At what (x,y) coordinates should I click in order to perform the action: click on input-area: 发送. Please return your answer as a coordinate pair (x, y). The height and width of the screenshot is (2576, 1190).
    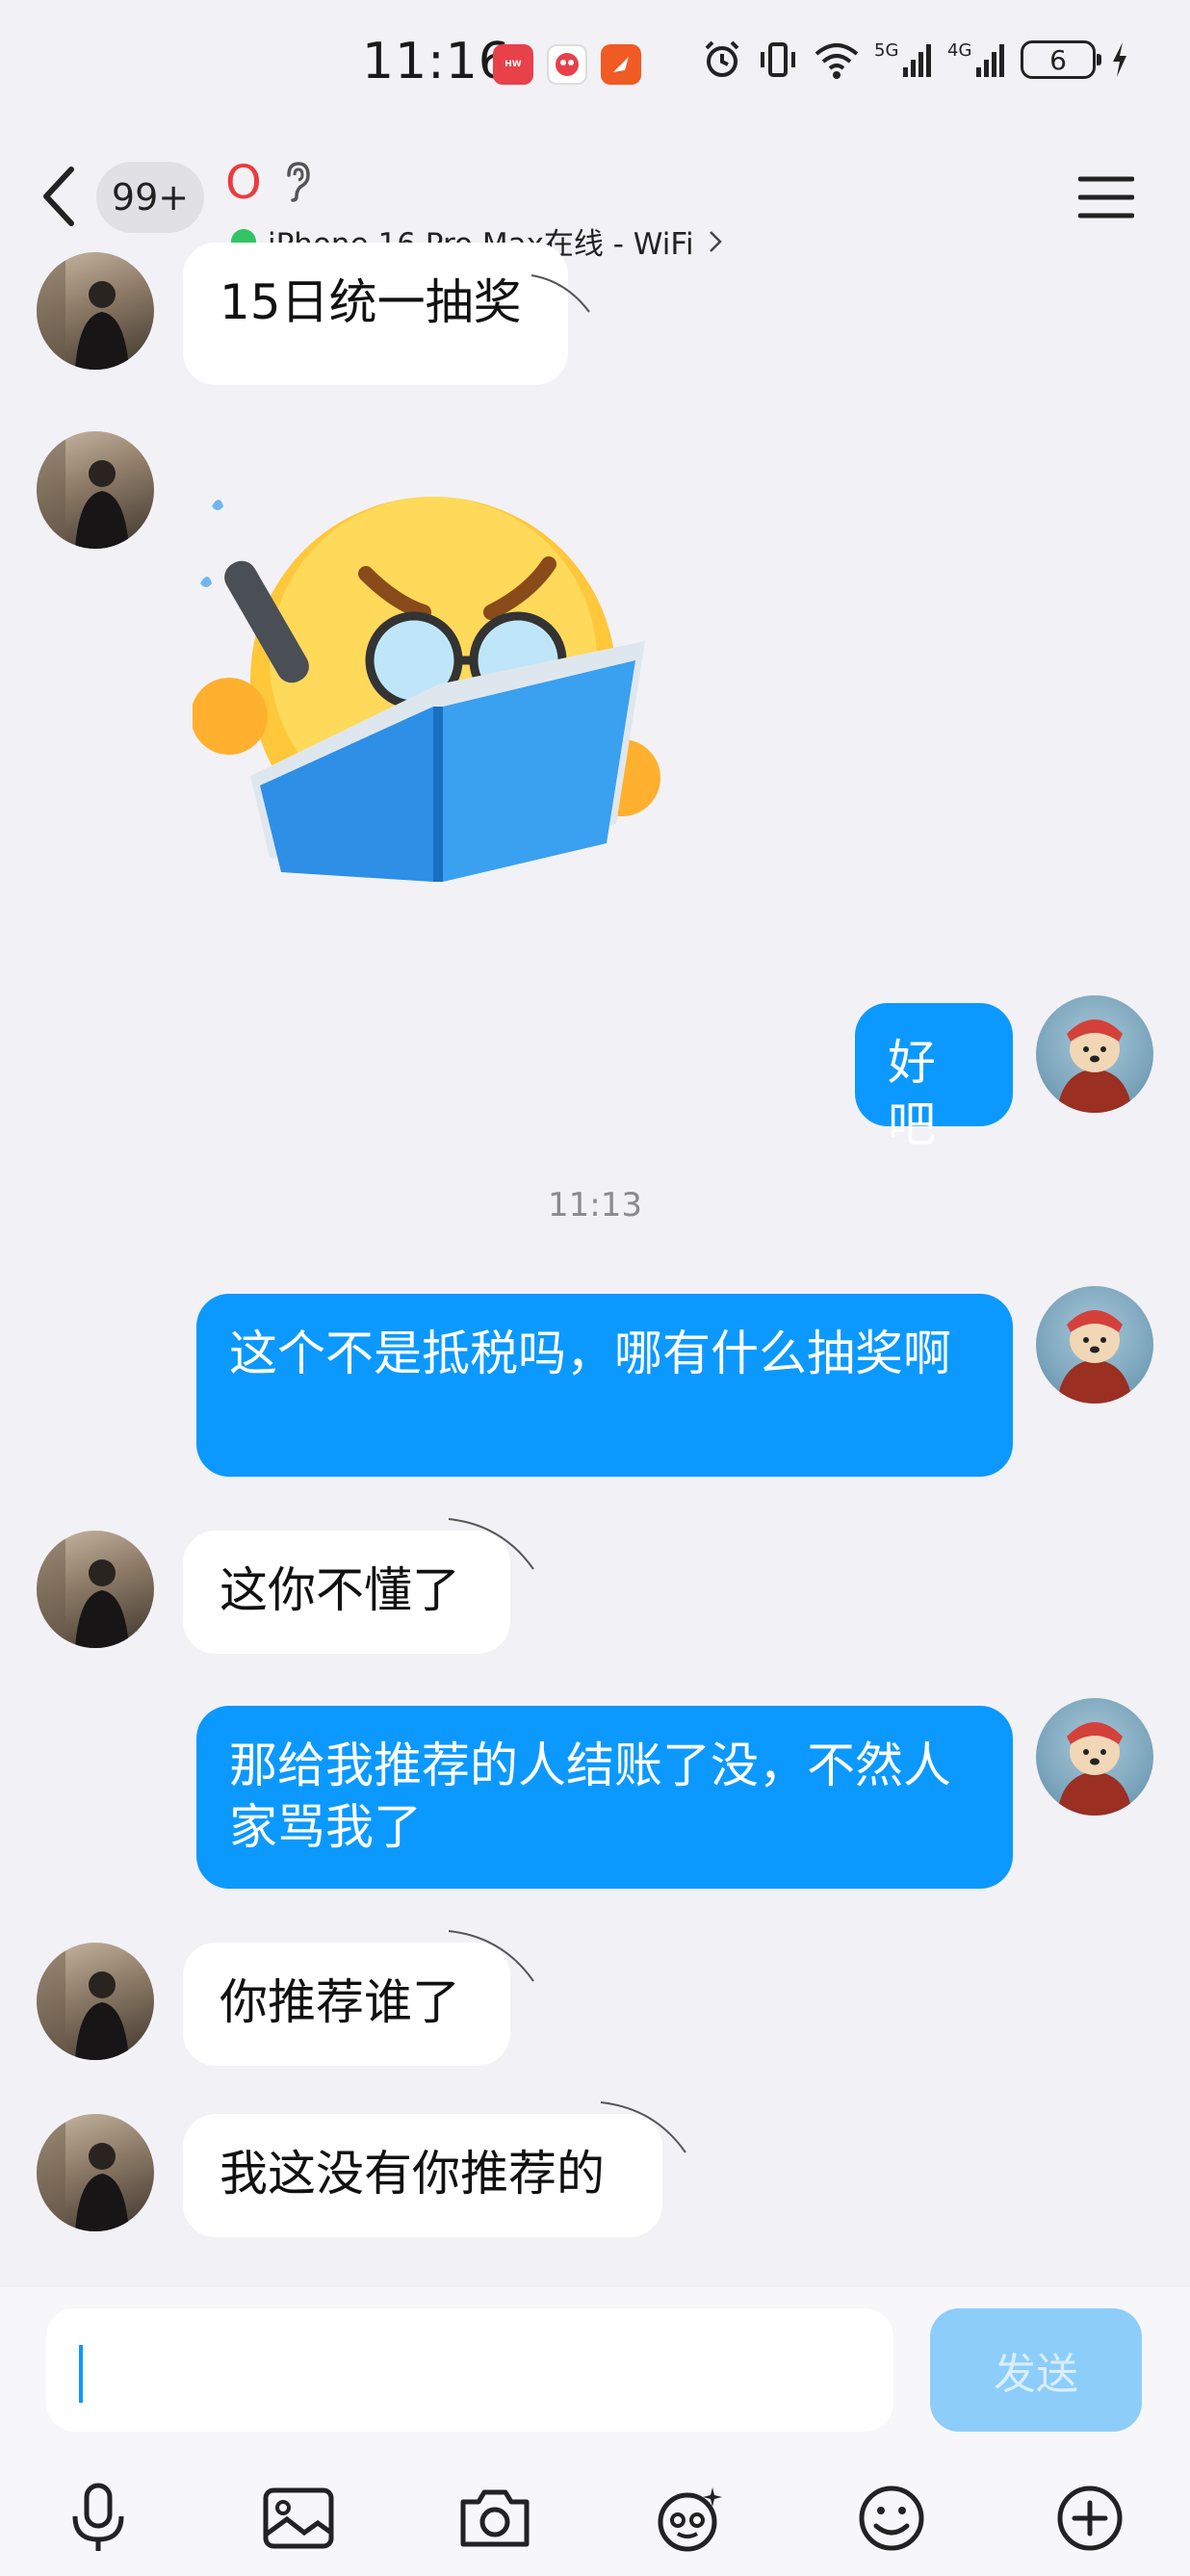
    Looking at the image, I should click on (595, 2431).